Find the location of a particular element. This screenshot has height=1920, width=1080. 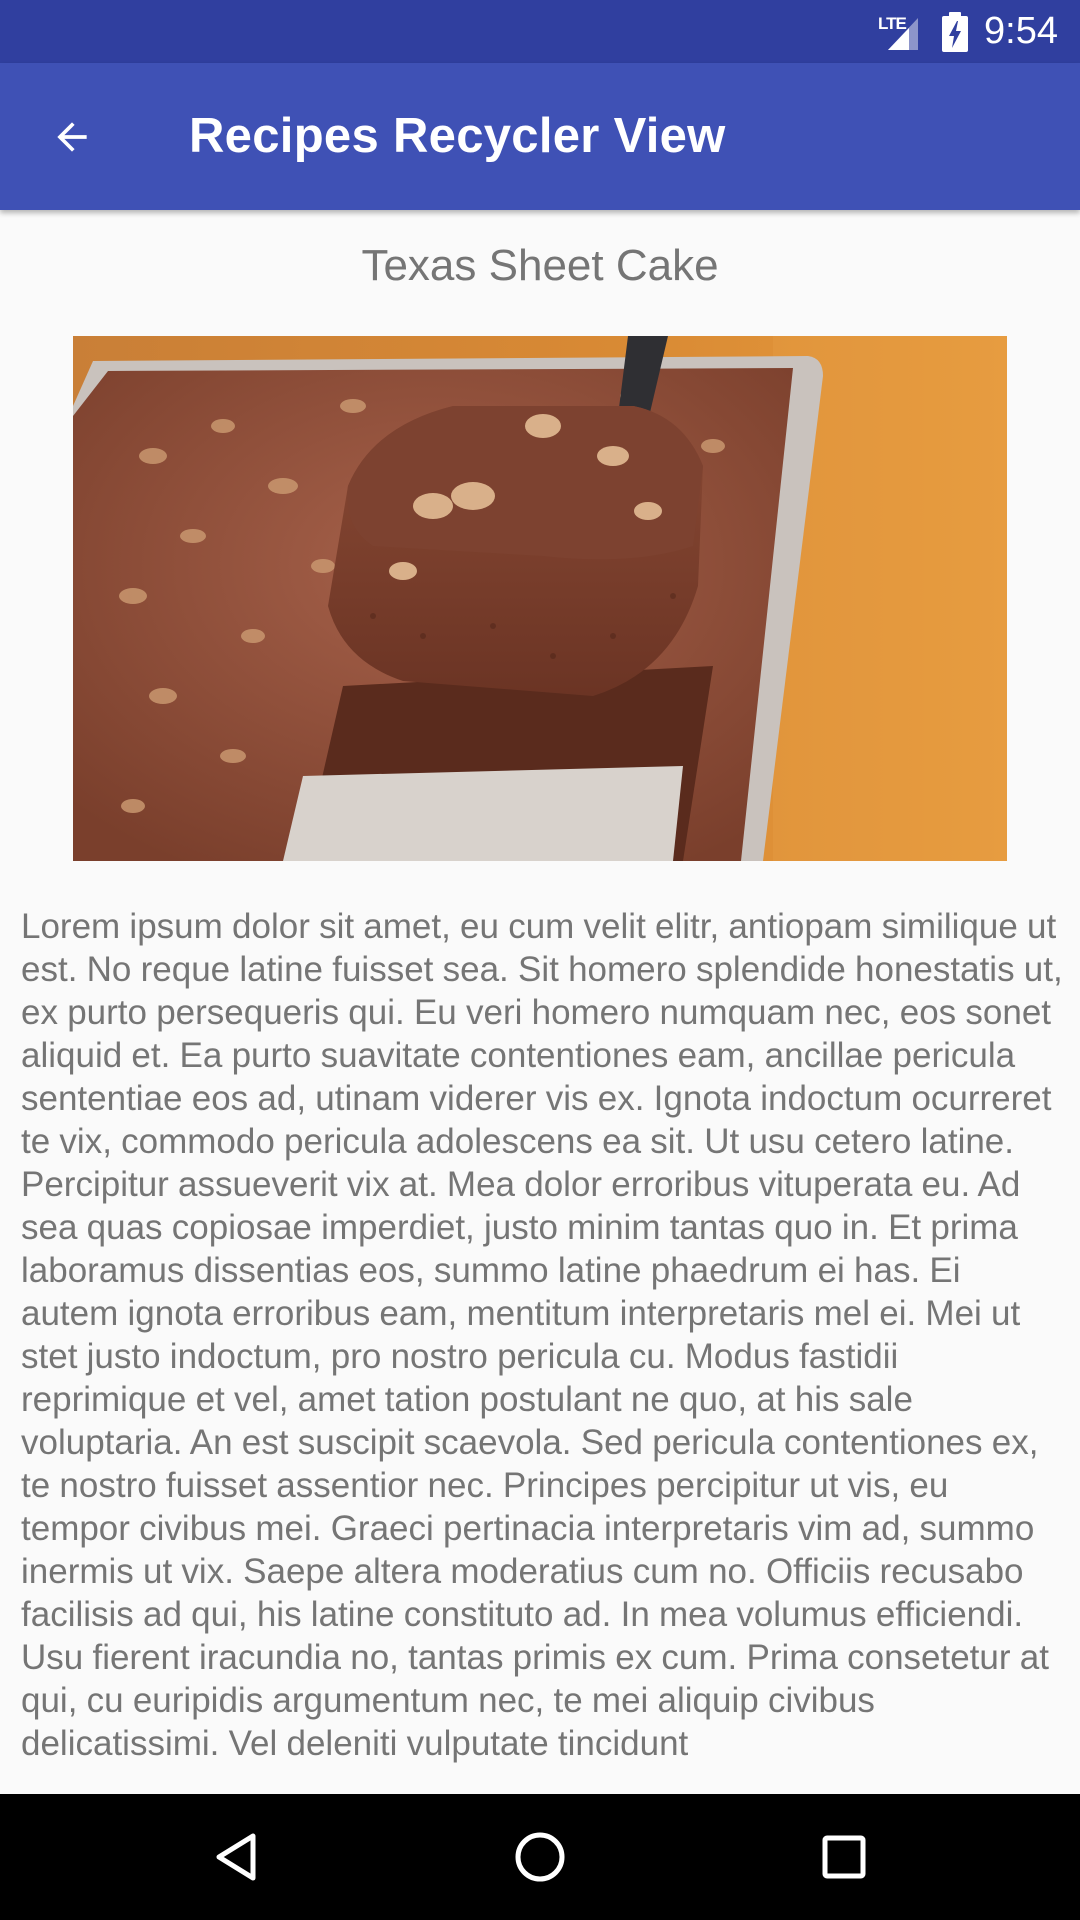

navigation-bar is located at coordinates (540, 1857).